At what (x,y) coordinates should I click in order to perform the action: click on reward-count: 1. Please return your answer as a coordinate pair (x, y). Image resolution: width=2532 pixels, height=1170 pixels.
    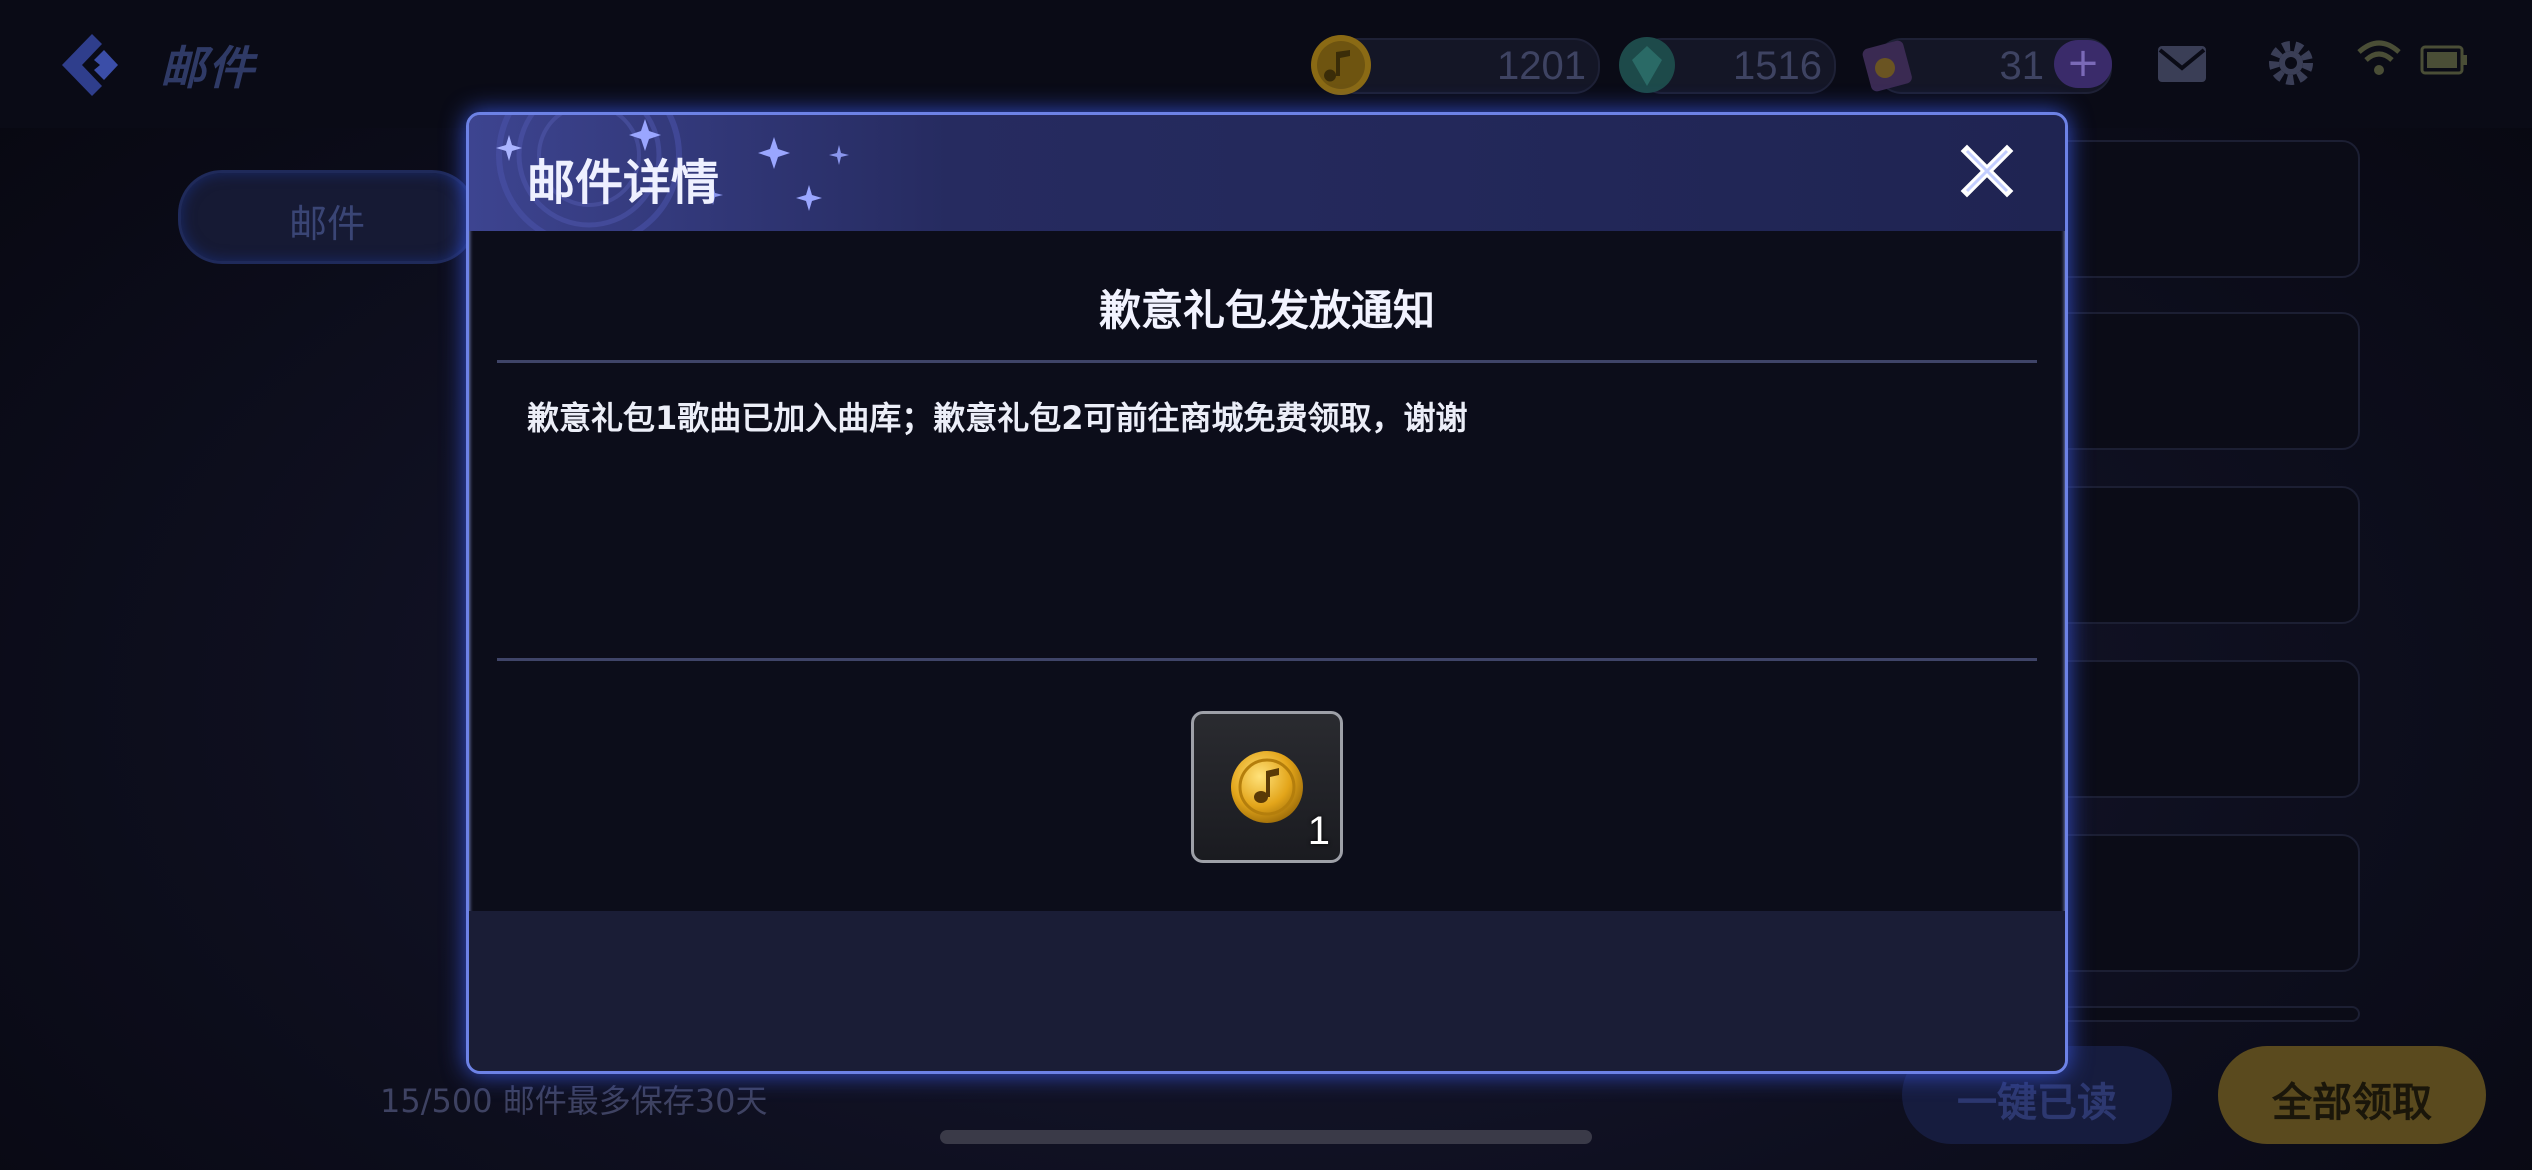
    Looking at the image, I should click on (1318, 831).